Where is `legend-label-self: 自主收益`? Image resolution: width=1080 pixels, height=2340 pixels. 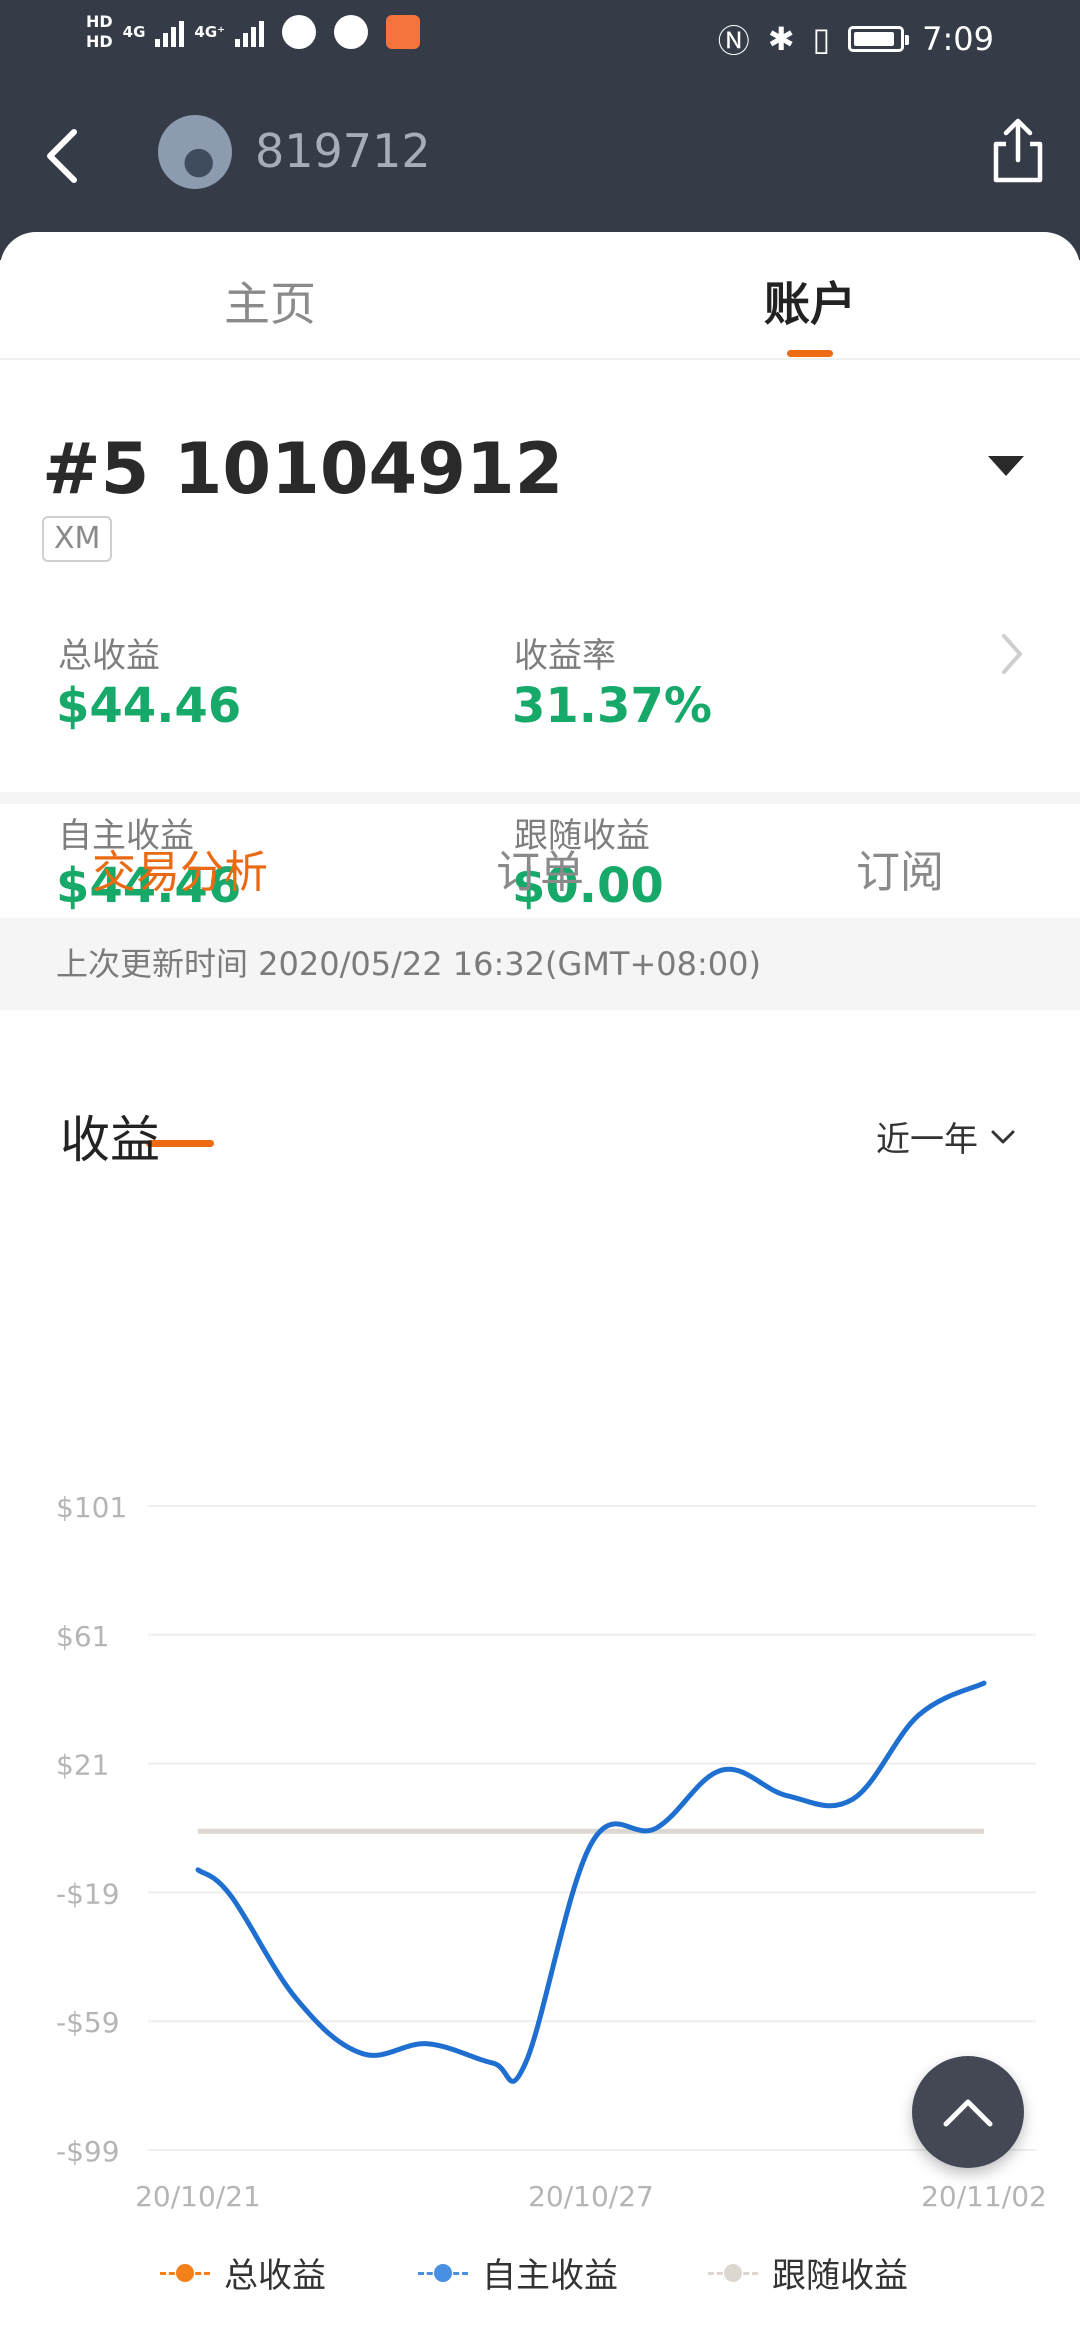 legend-label-self: 自主收益 is located at coordinates (550, 2276).